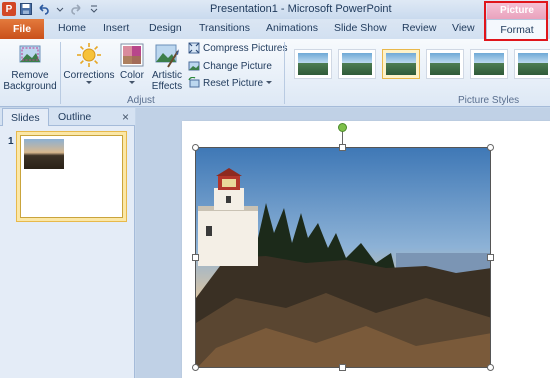 The width and height of the screenshot is (550, 378). I want to click on resize-handle-w, so click(195, 257).